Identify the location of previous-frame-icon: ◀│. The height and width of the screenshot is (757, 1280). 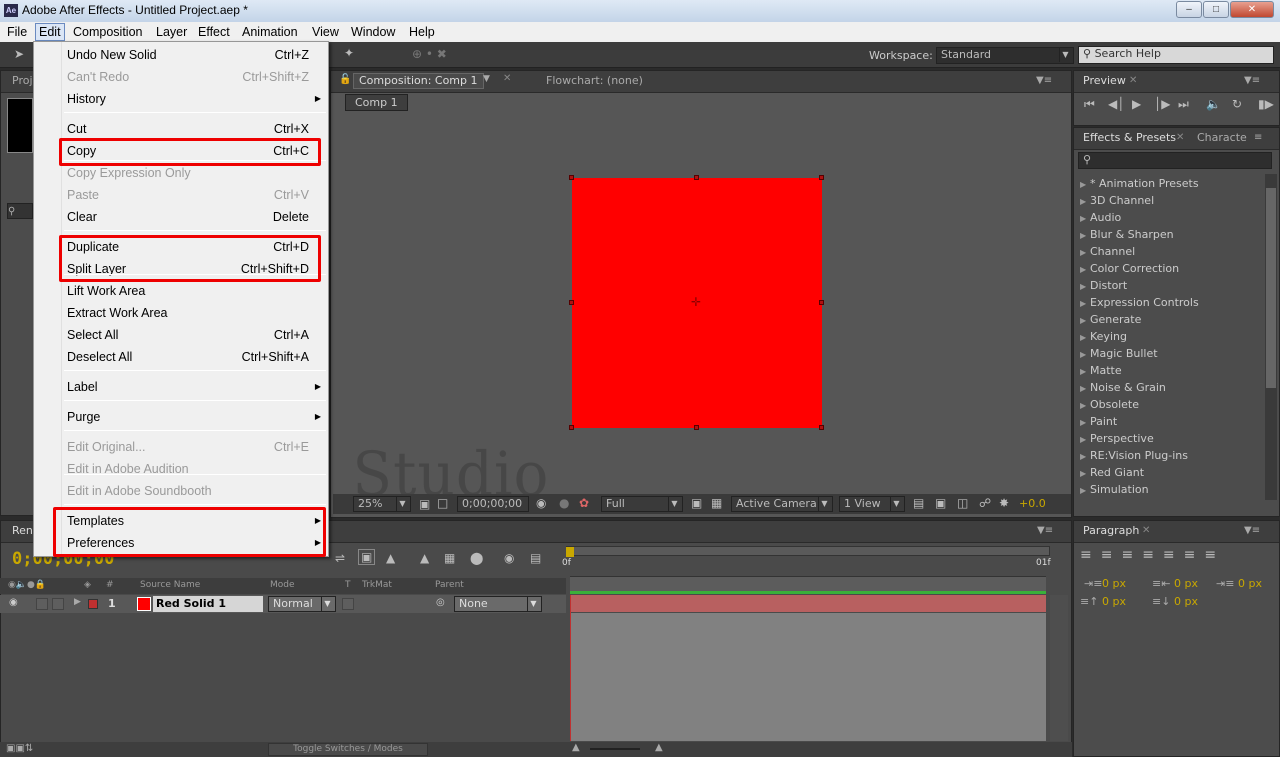
(1116, 104).